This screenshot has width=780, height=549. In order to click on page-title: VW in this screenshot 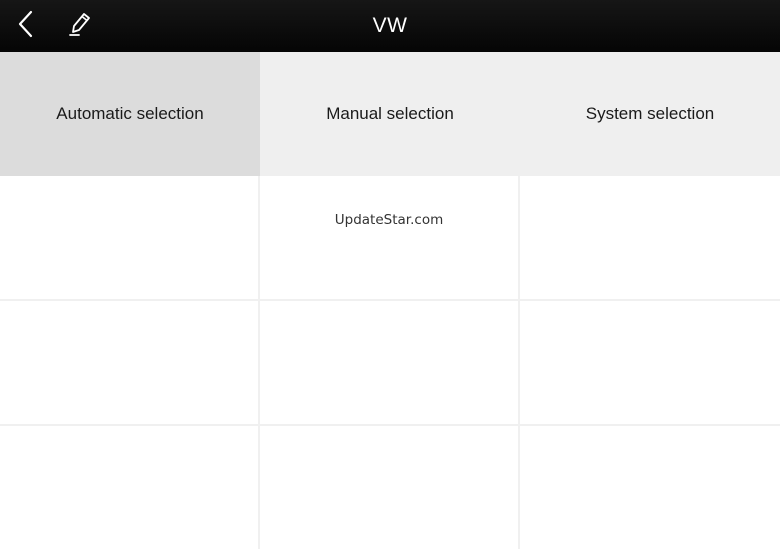, I will do `click(390, 25)`.